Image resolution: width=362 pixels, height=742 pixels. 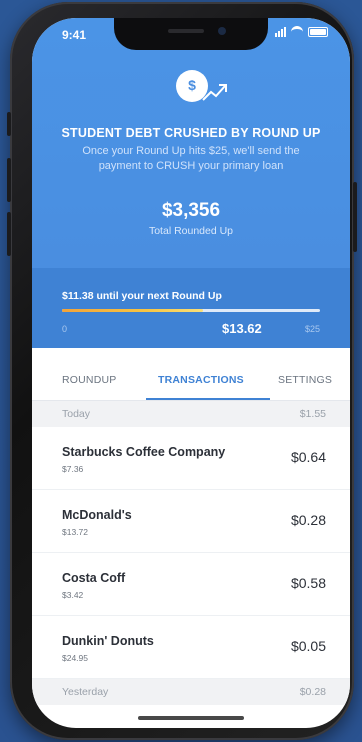 I want to click on mute-switch, so click(x=9, y=124).